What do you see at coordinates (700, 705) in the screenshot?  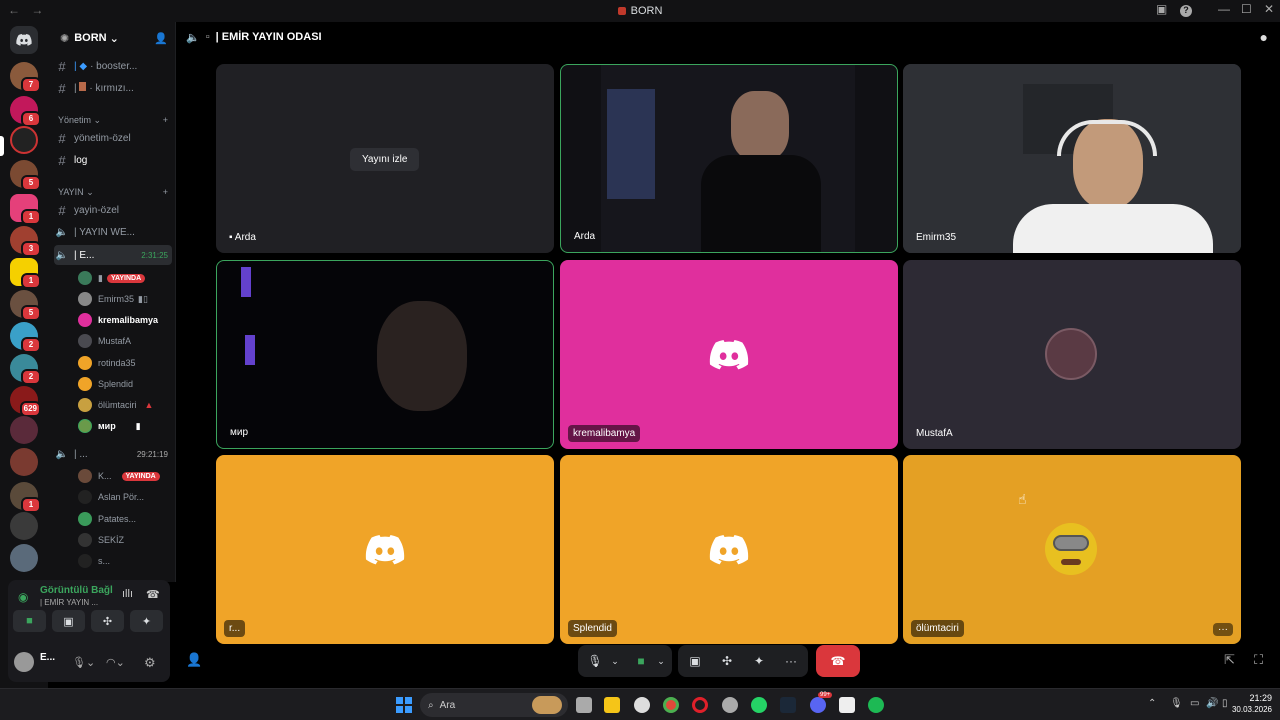 I see `opera-icon` at bounding box center [700, 705].